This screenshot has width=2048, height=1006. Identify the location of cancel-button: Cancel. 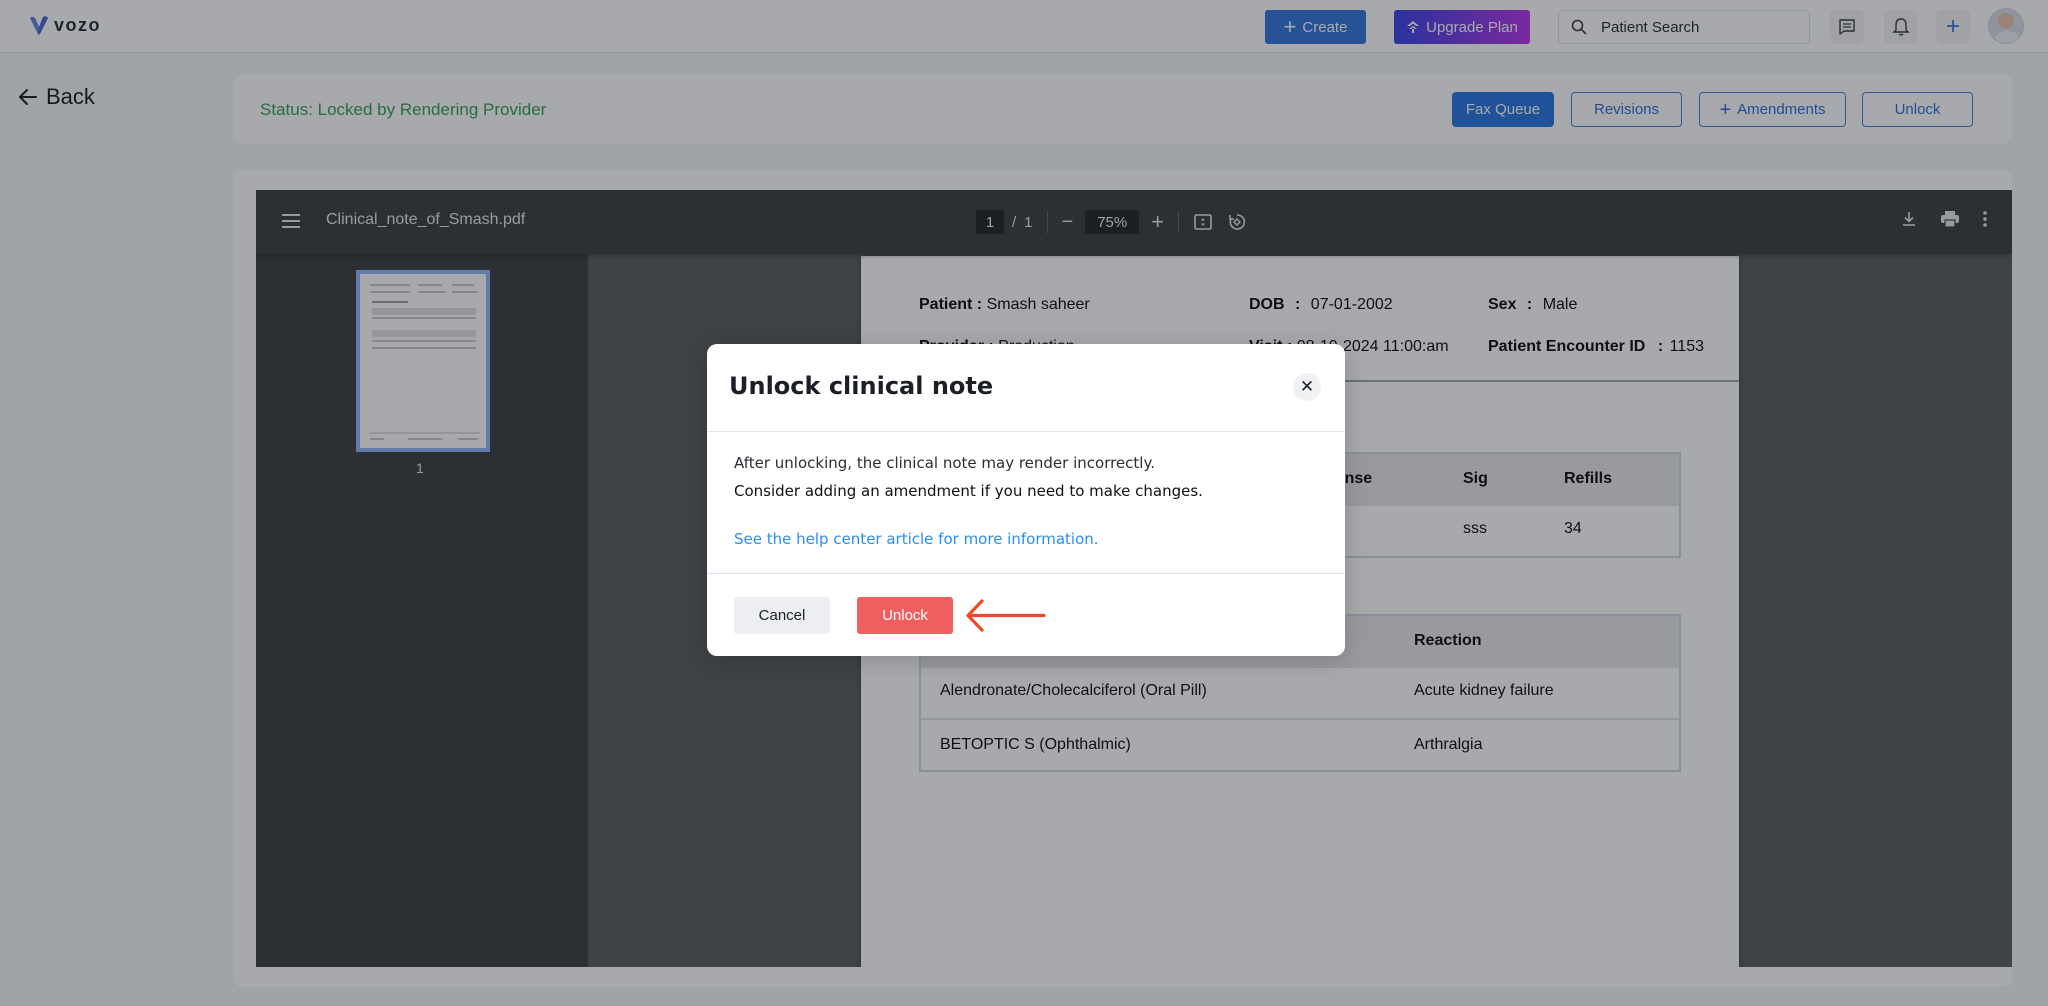
(782, 615).